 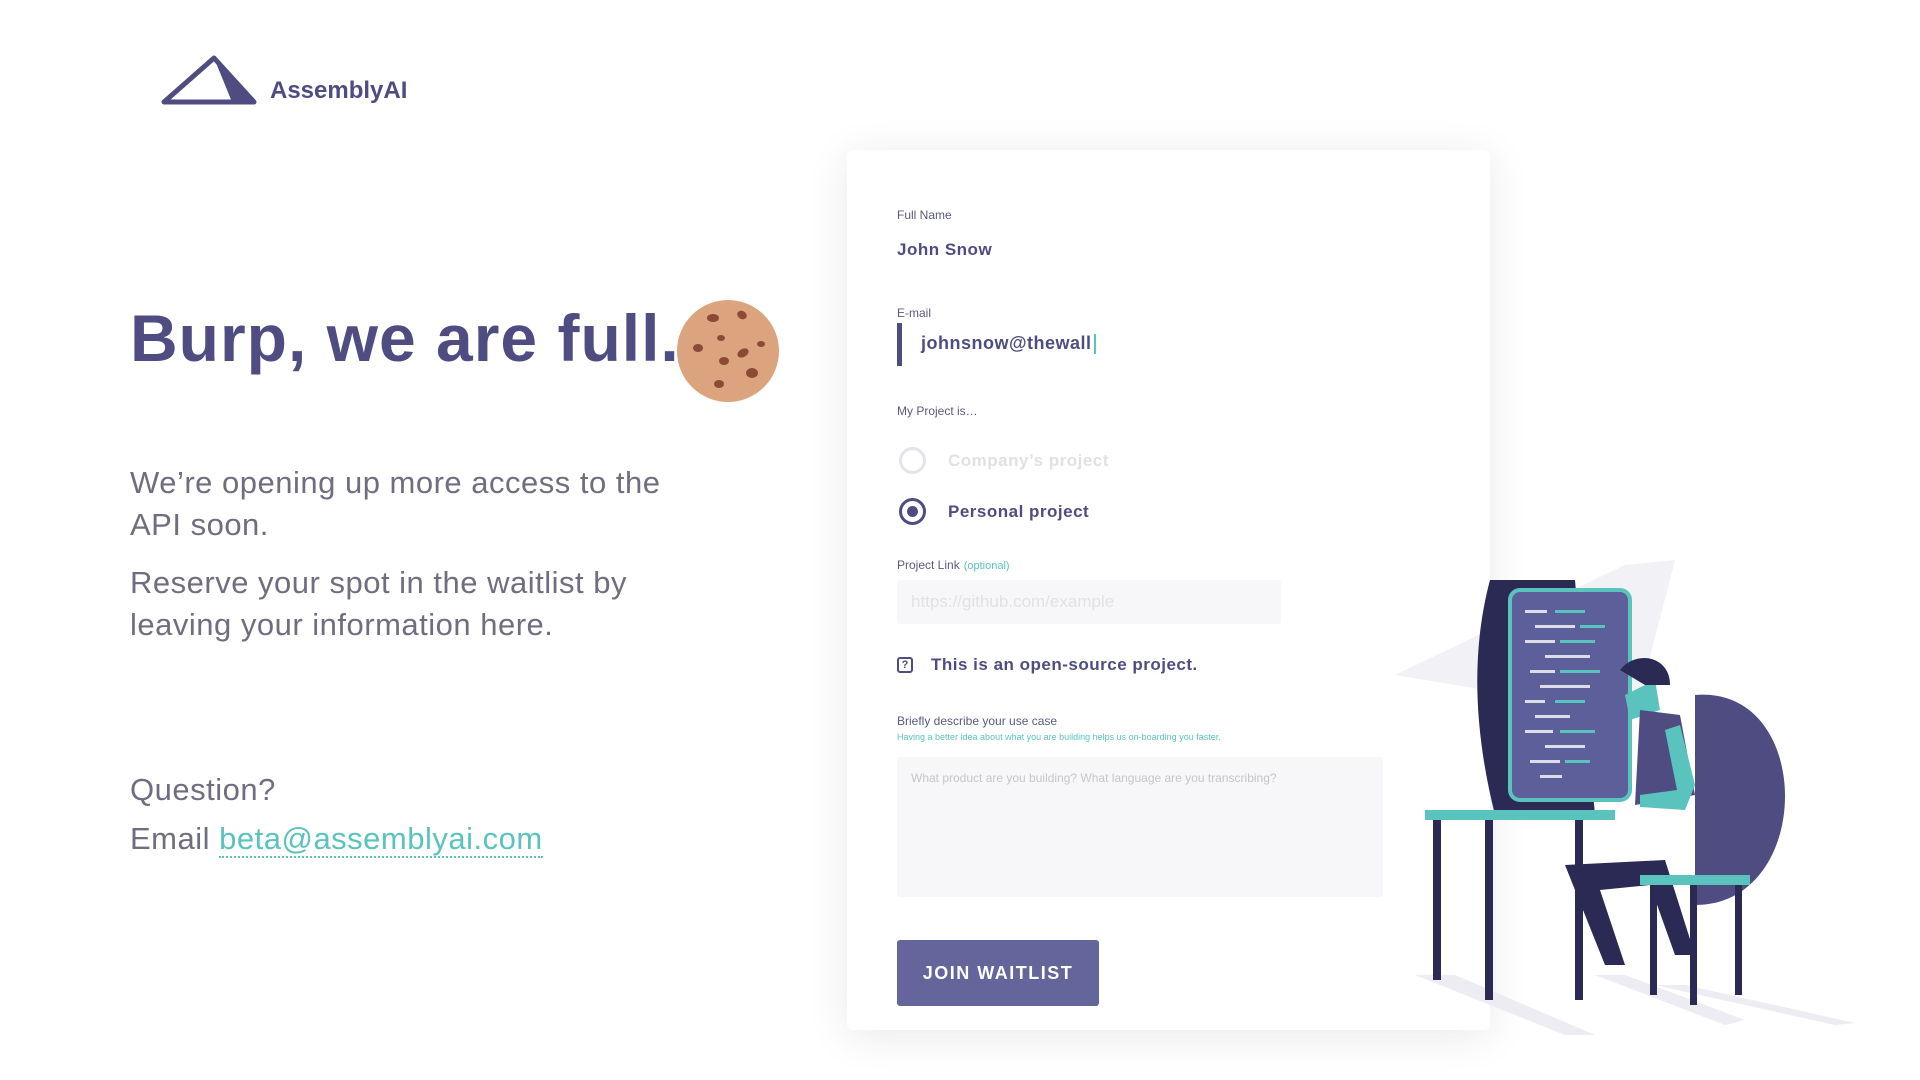 I want to click on developer-at-computer-illustration, so click(x=1625, y=797).